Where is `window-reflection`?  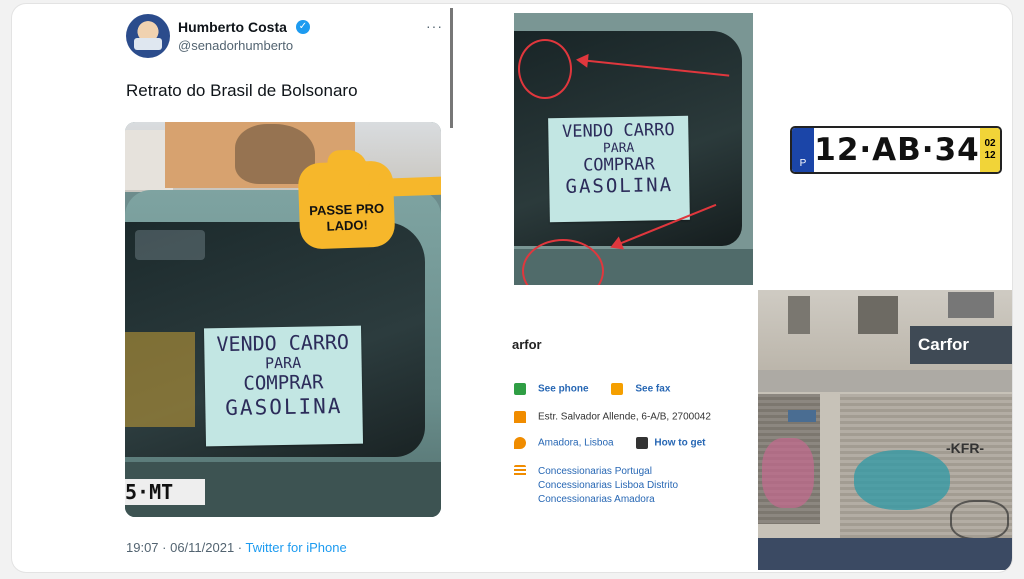 window-reflection is located at coordinates (170, 245).